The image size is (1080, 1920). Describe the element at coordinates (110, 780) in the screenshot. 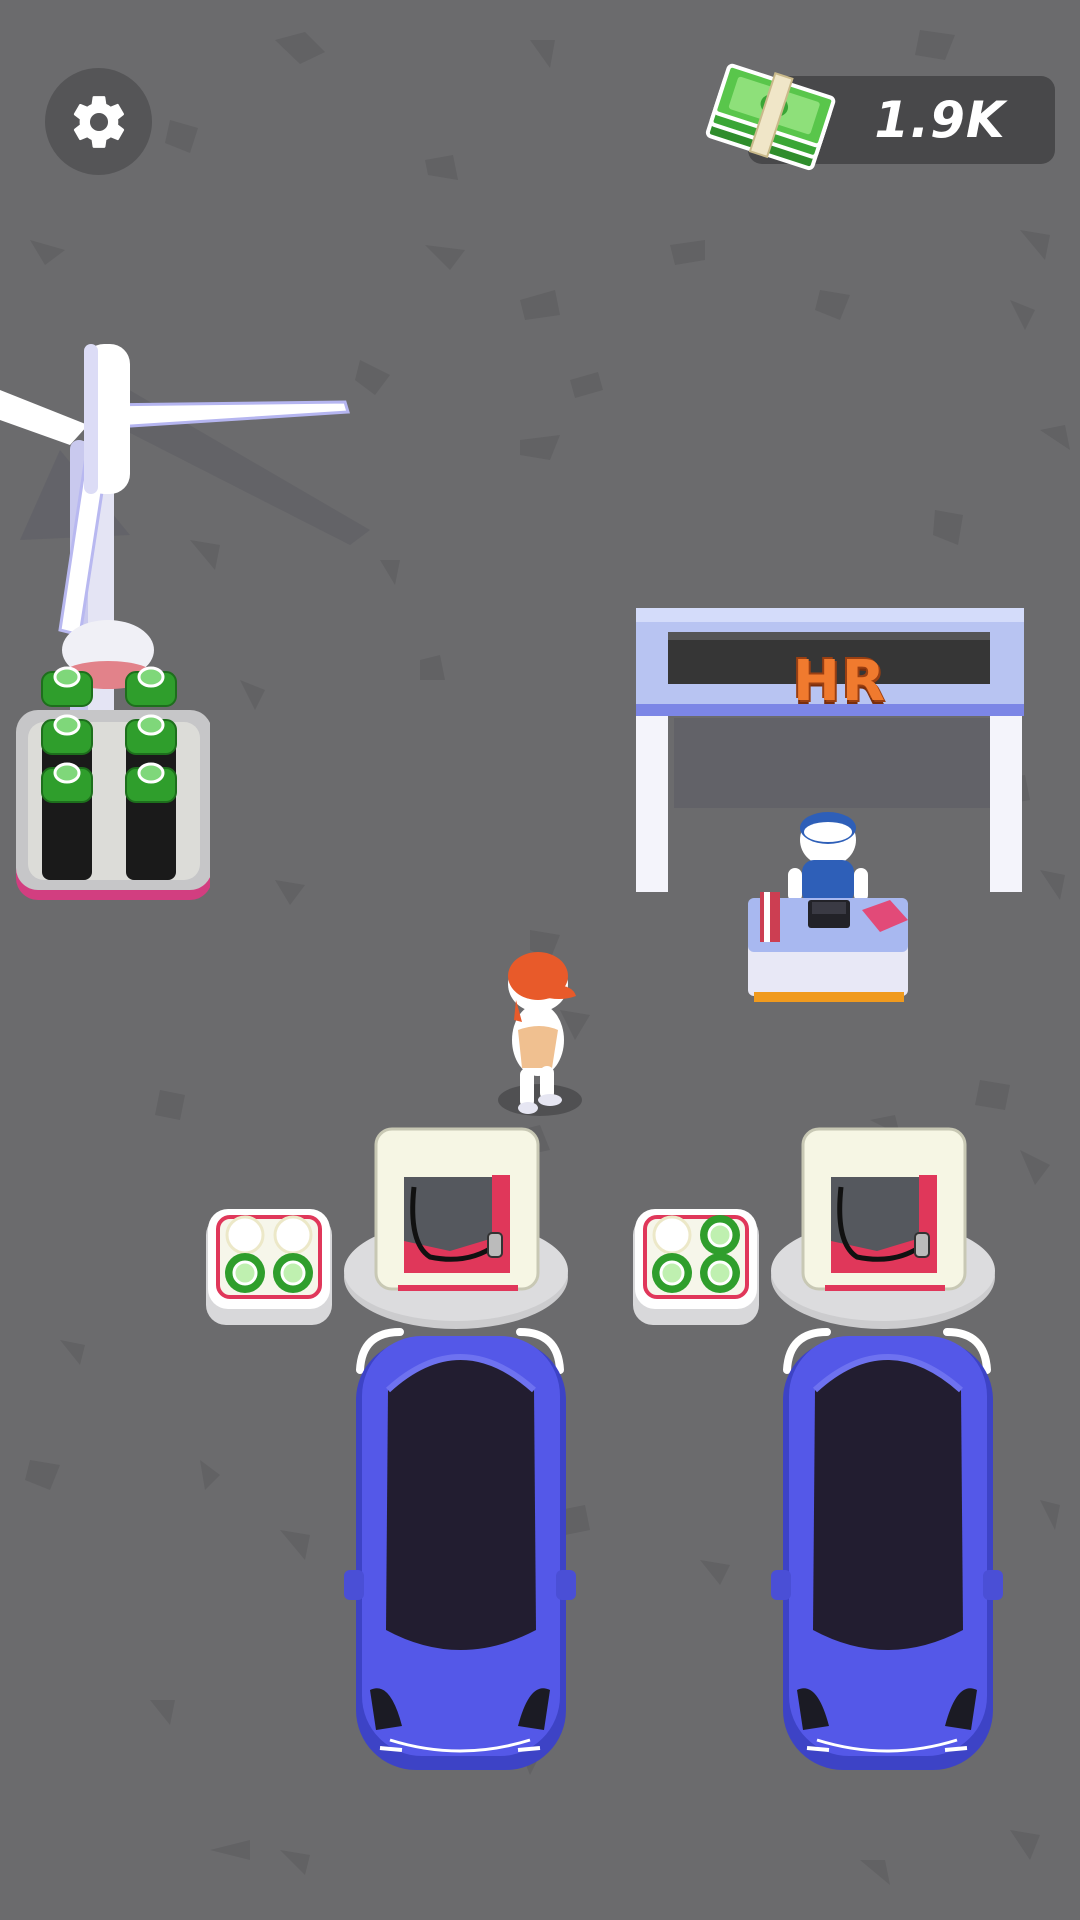

I see `battery-rack` at that location.